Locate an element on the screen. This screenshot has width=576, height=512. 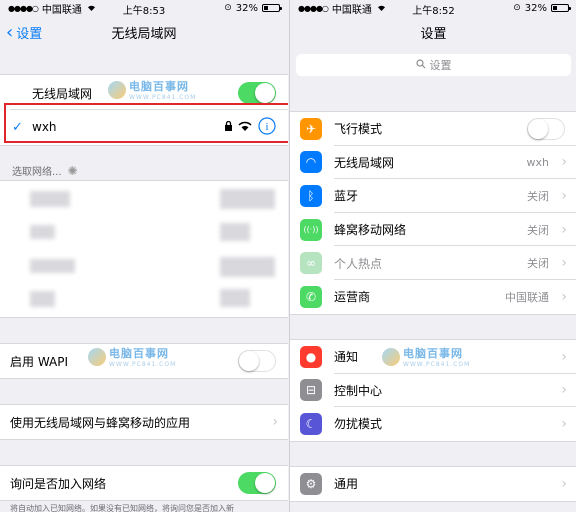
settings-row: ✈ 飞行模式 is located at coordinates (433, 129).